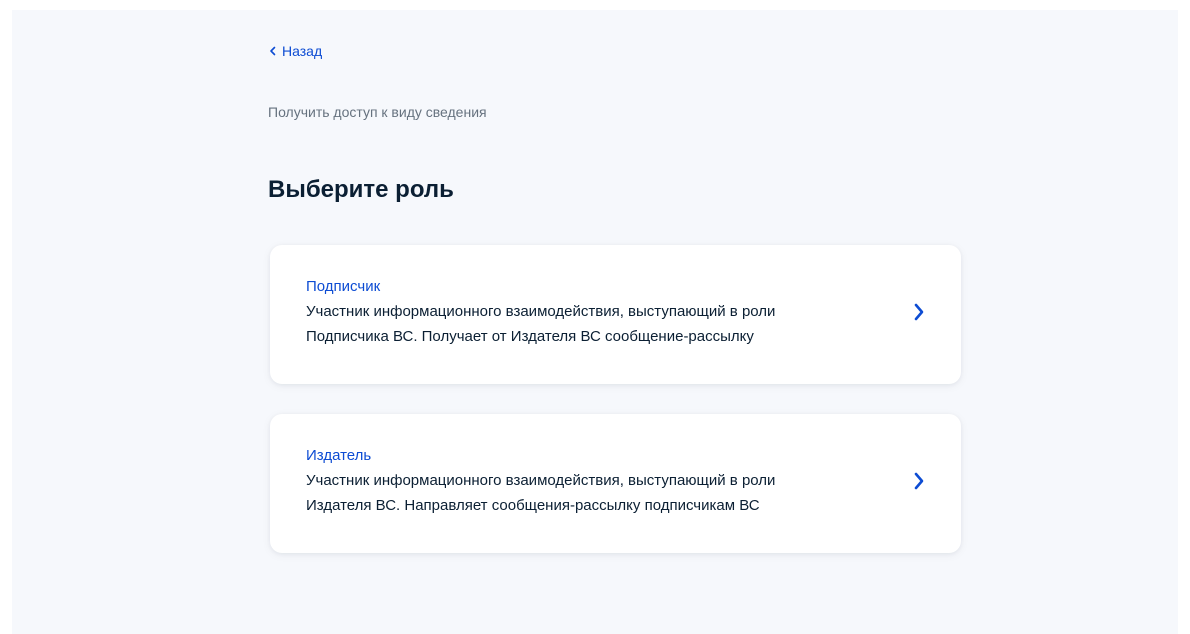  I want to click on chevron-left-icon, so click(273, 51).